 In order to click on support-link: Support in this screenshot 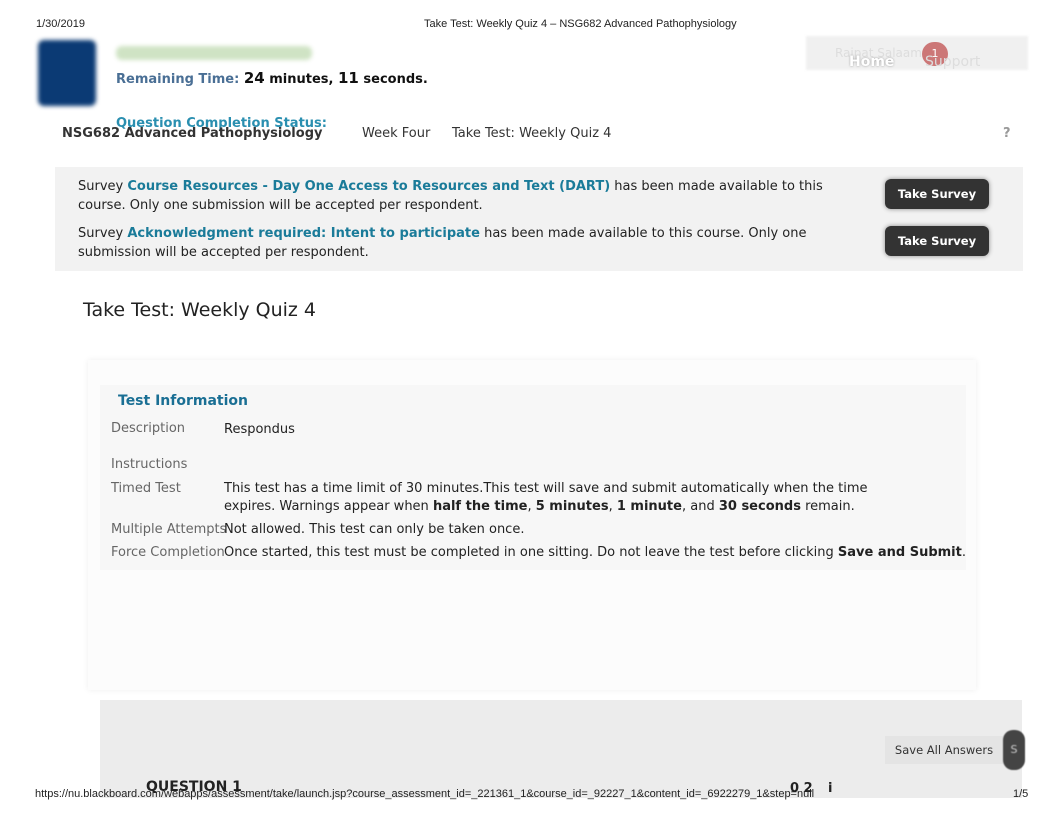, I will do `click(952, 62)`.